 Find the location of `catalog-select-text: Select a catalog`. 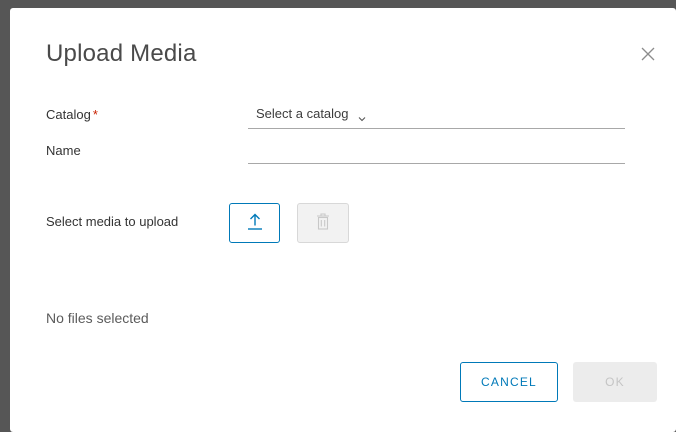

catalog-select-text: Select a catalog is located at coordinates (302, 113).